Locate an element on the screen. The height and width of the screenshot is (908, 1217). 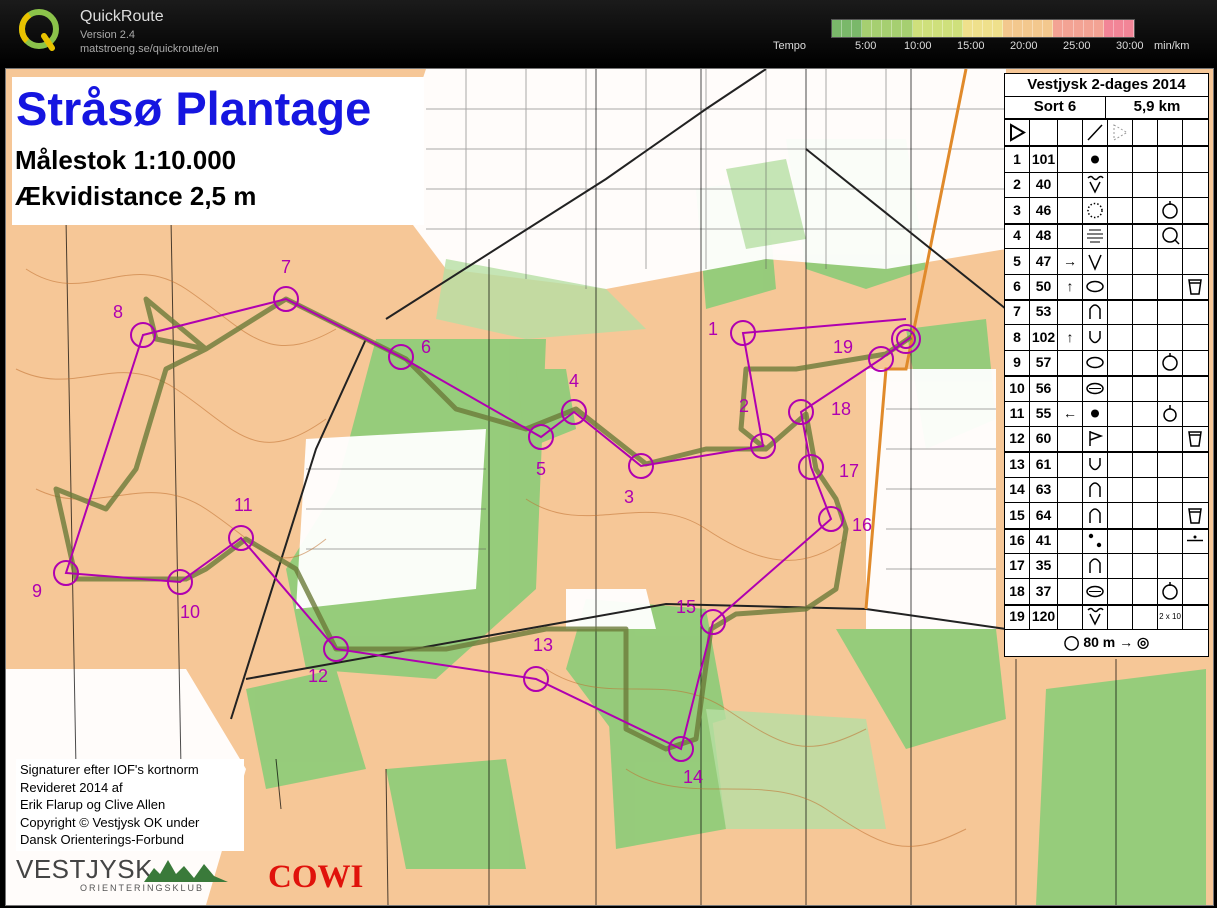
control-order: 14 is located at coordinates (1017, 490).